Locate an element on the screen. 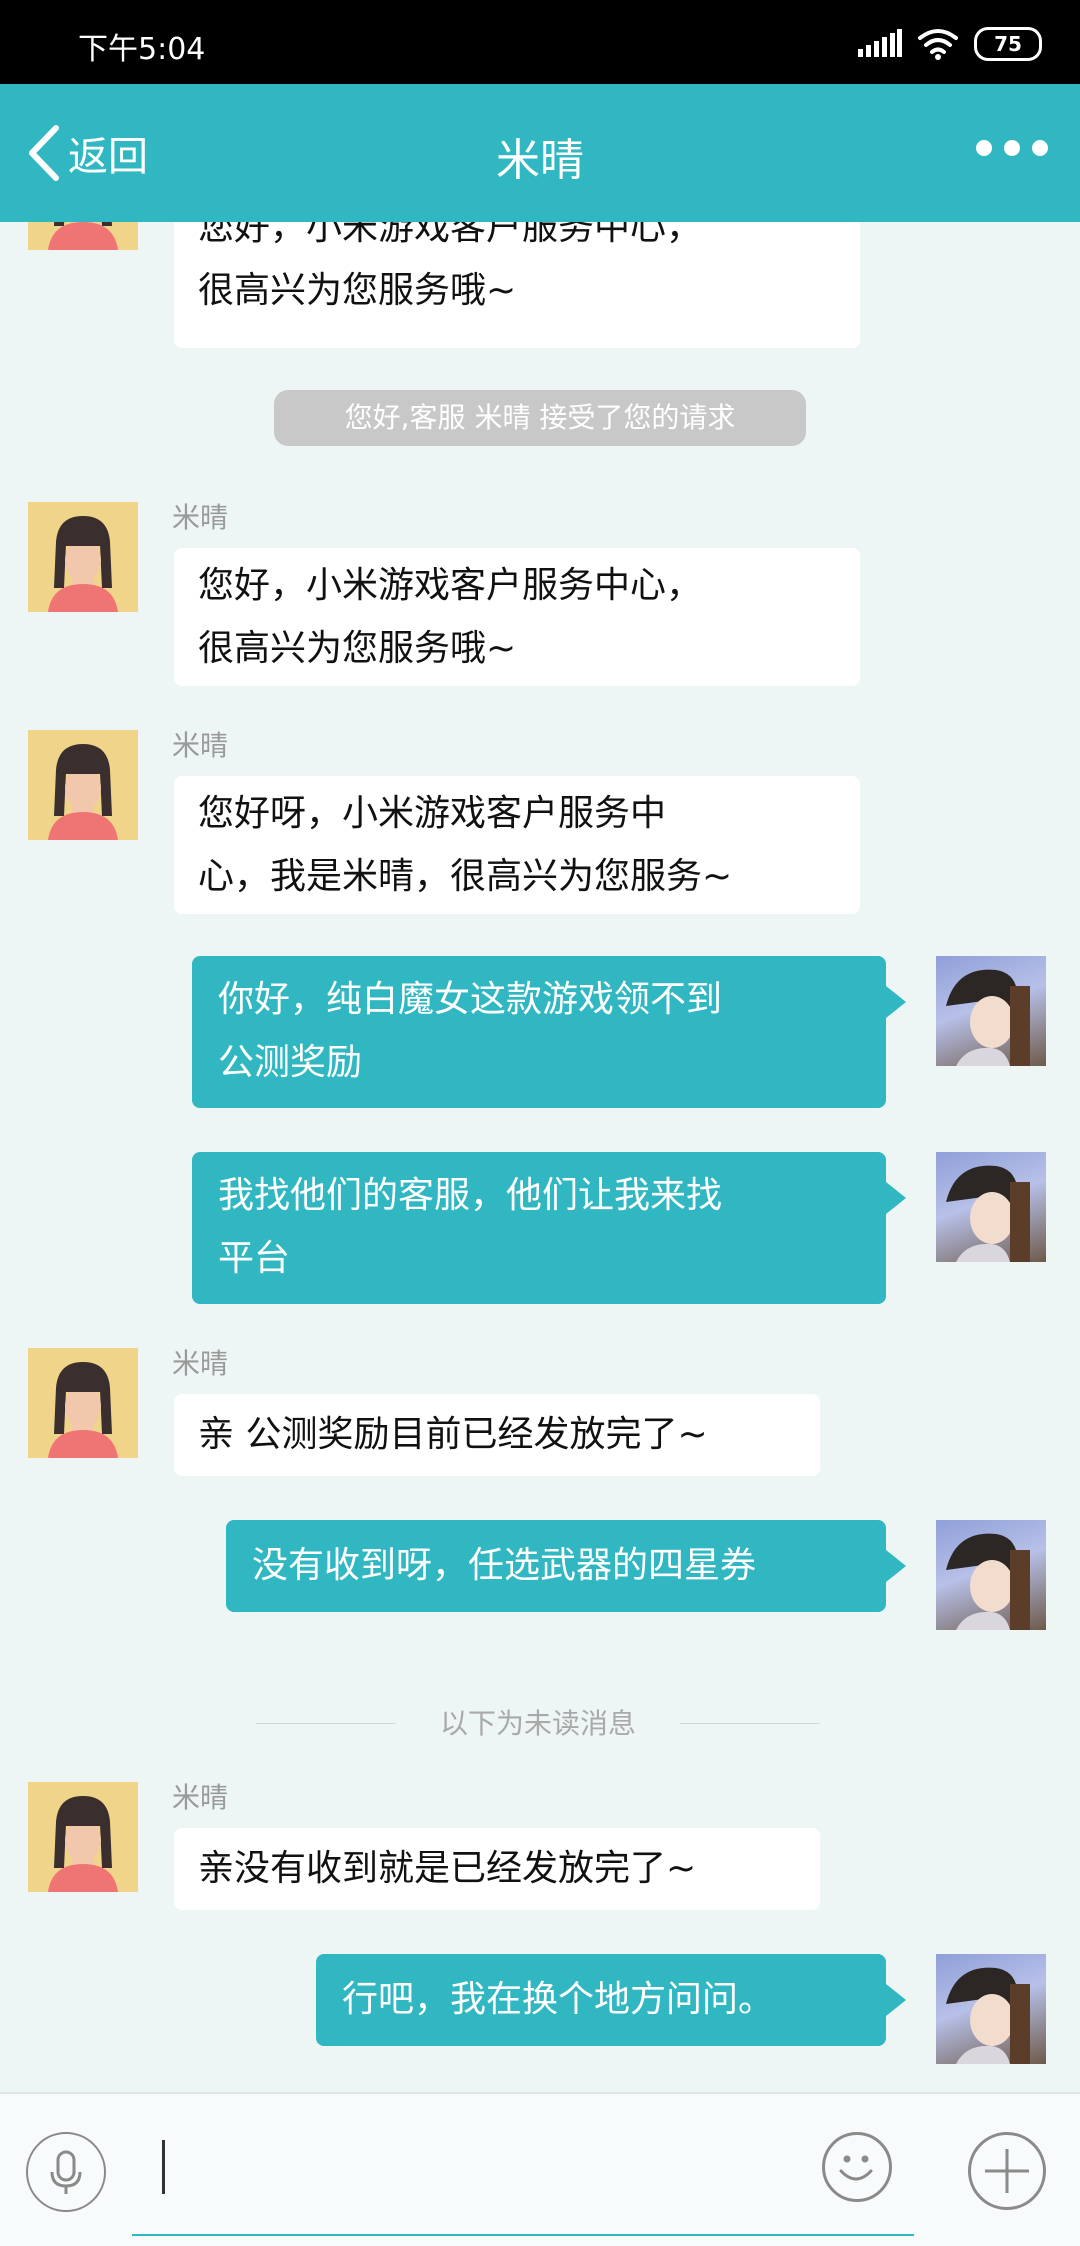 Image resolution: width=1080 pixels, height=2246 pixels. signal-icon is located at coordinates (880, 43).